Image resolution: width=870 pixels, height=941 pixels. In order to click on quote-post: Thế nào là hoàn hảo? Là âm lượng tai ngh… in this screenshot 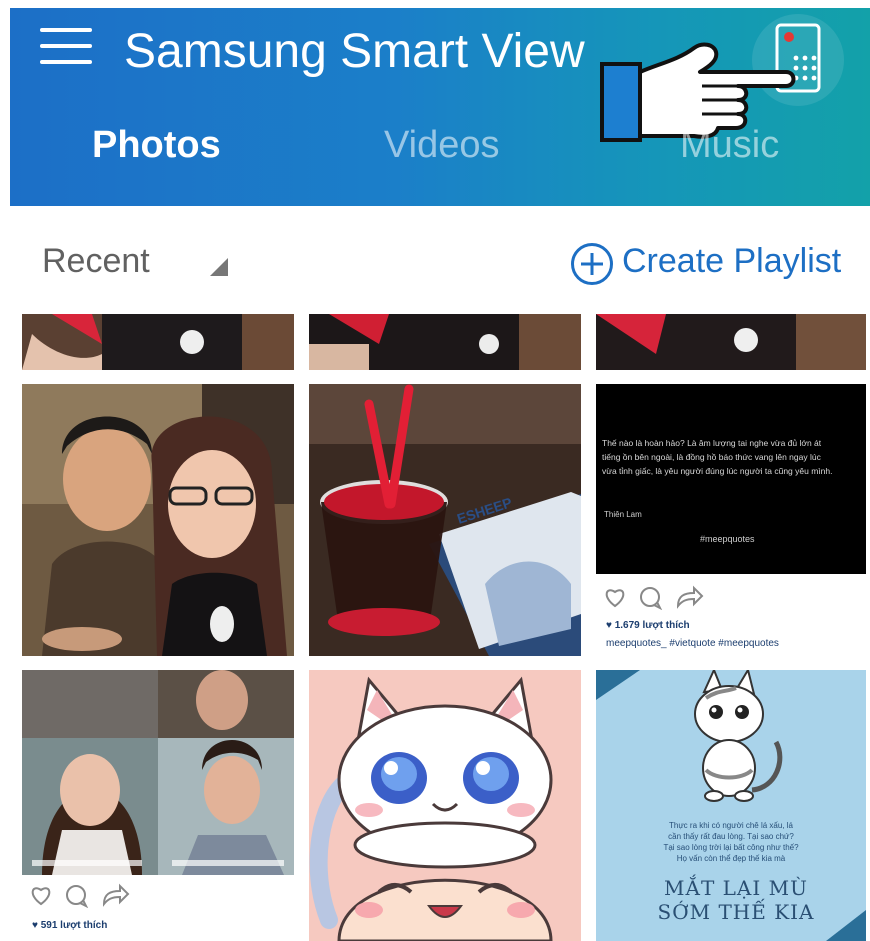, I will do `click(731, 520)`.